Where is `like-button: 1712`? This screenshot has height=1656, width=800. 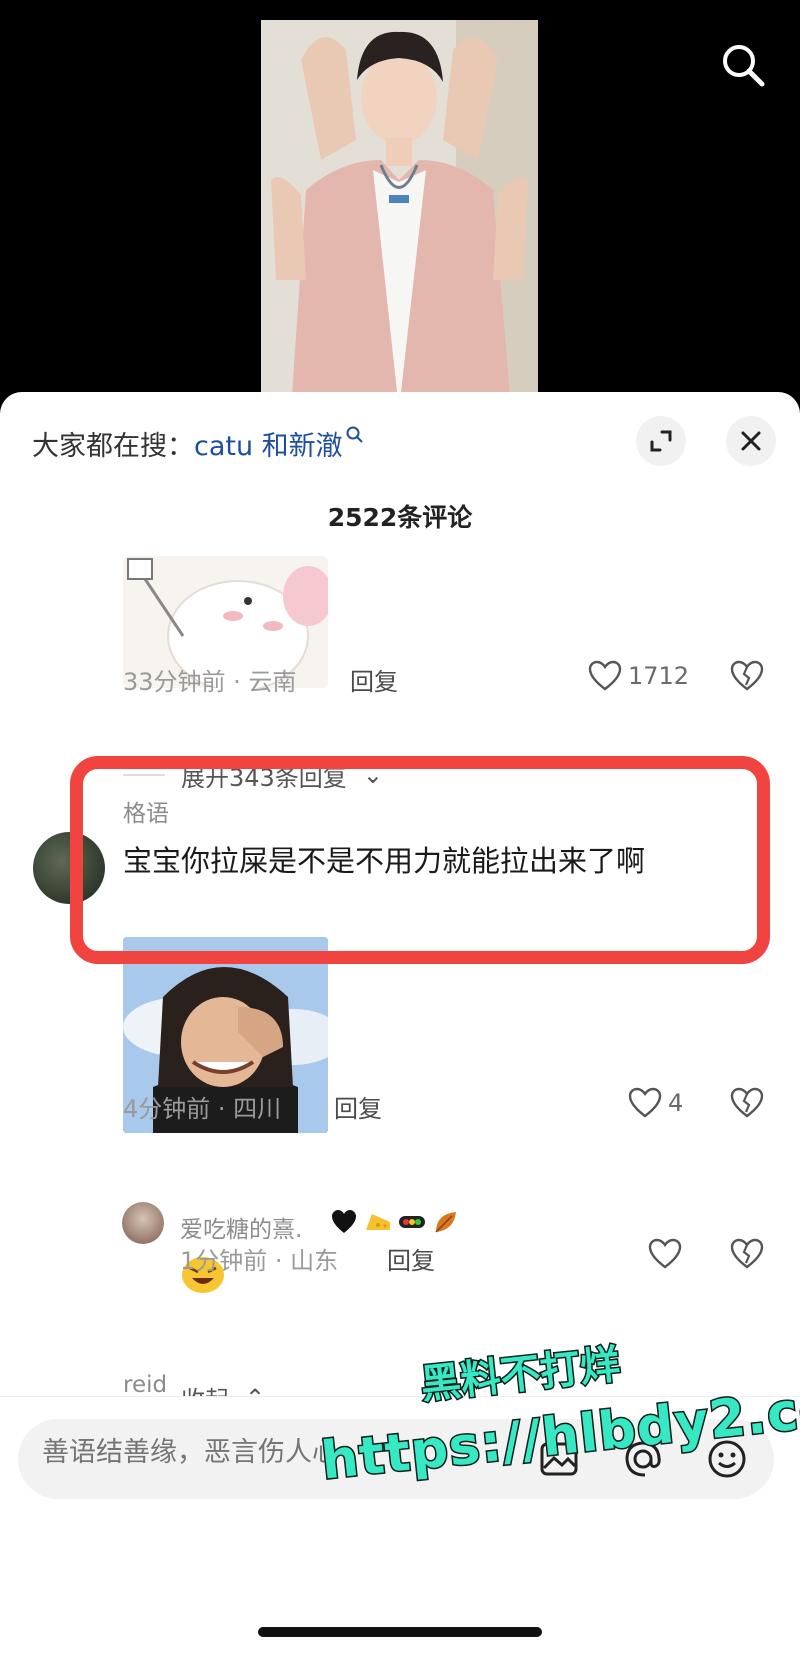 like-button: 1712 is located at coordinates (638, 676).